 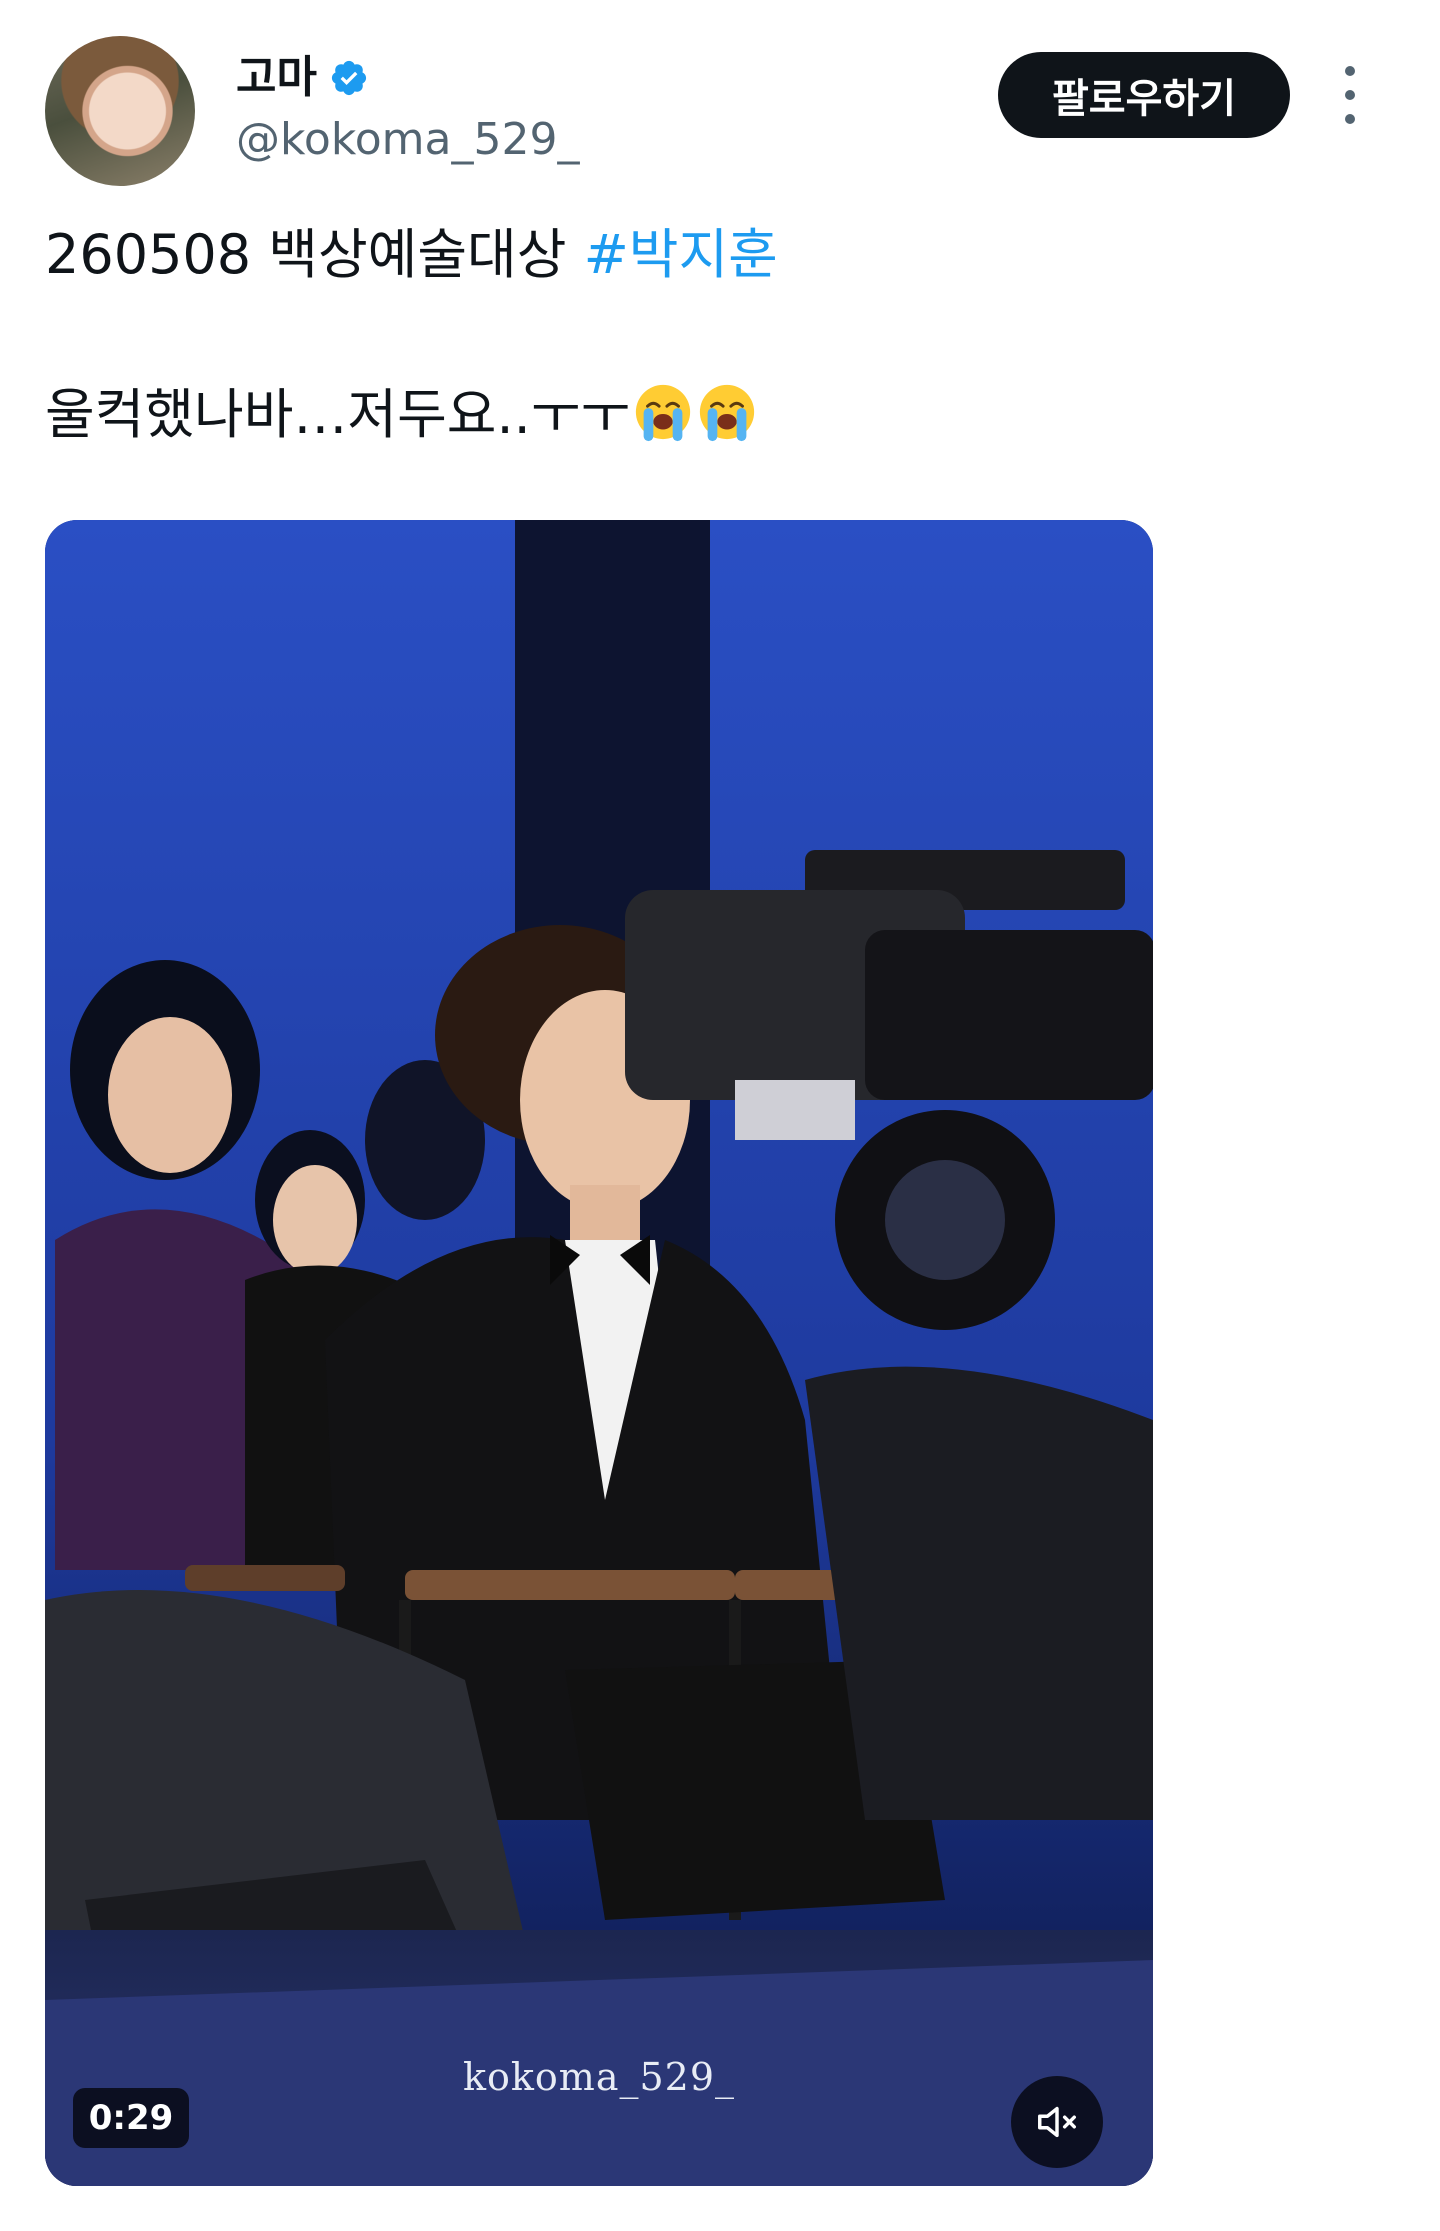 I want to click on tweet-text-line-1: 260508 백상예술대상 #박지훈, so click(x=411, y=255).